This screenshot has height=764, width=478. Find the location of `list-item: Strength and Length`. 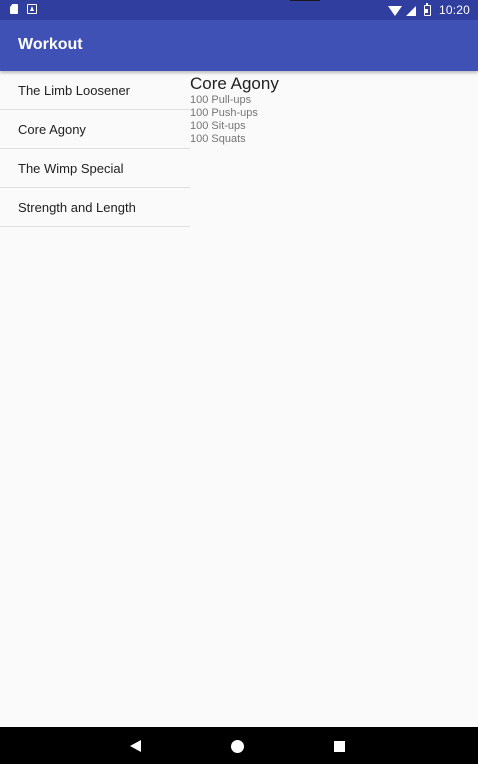

list-item: Strength and Length is located at coordinates (95, 207).